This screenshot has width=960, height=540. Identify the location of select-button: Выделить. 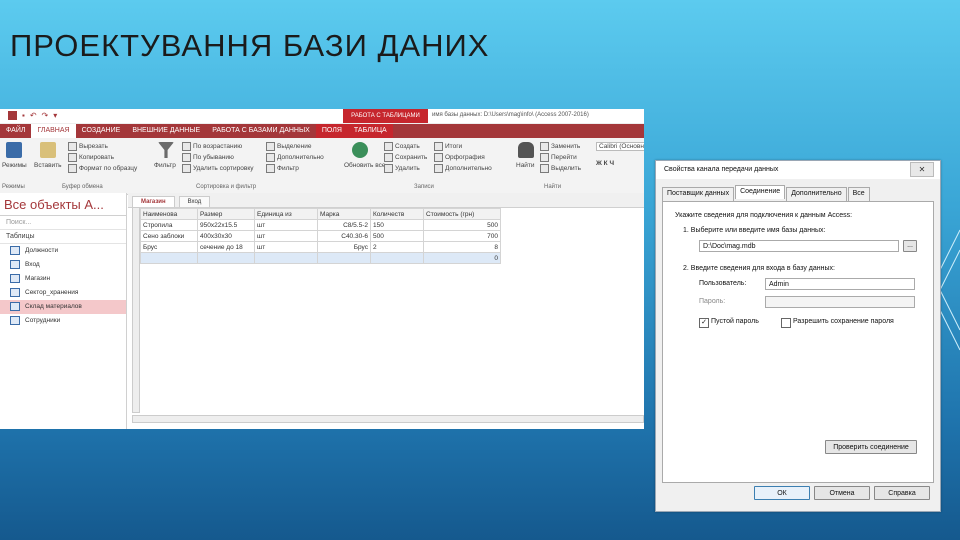
(560, 168).